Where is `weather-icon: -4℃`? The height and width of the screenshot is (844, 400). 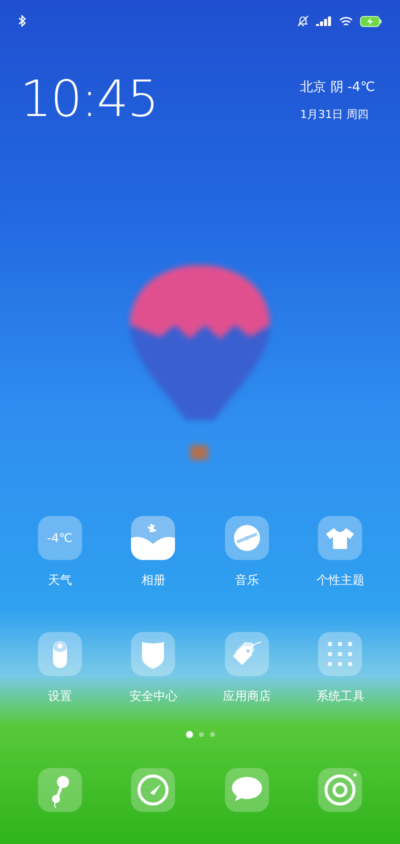 weather-icon: -4℃ is located at coordinates (60, 538).